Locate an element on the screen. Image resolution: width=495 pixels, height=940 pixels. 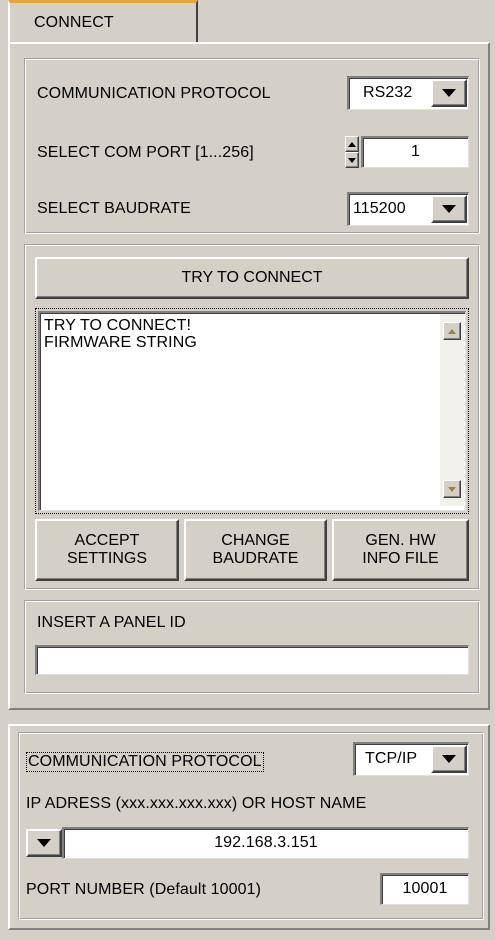
ip-history-dropdown-button is located at coordinates (44, 843).